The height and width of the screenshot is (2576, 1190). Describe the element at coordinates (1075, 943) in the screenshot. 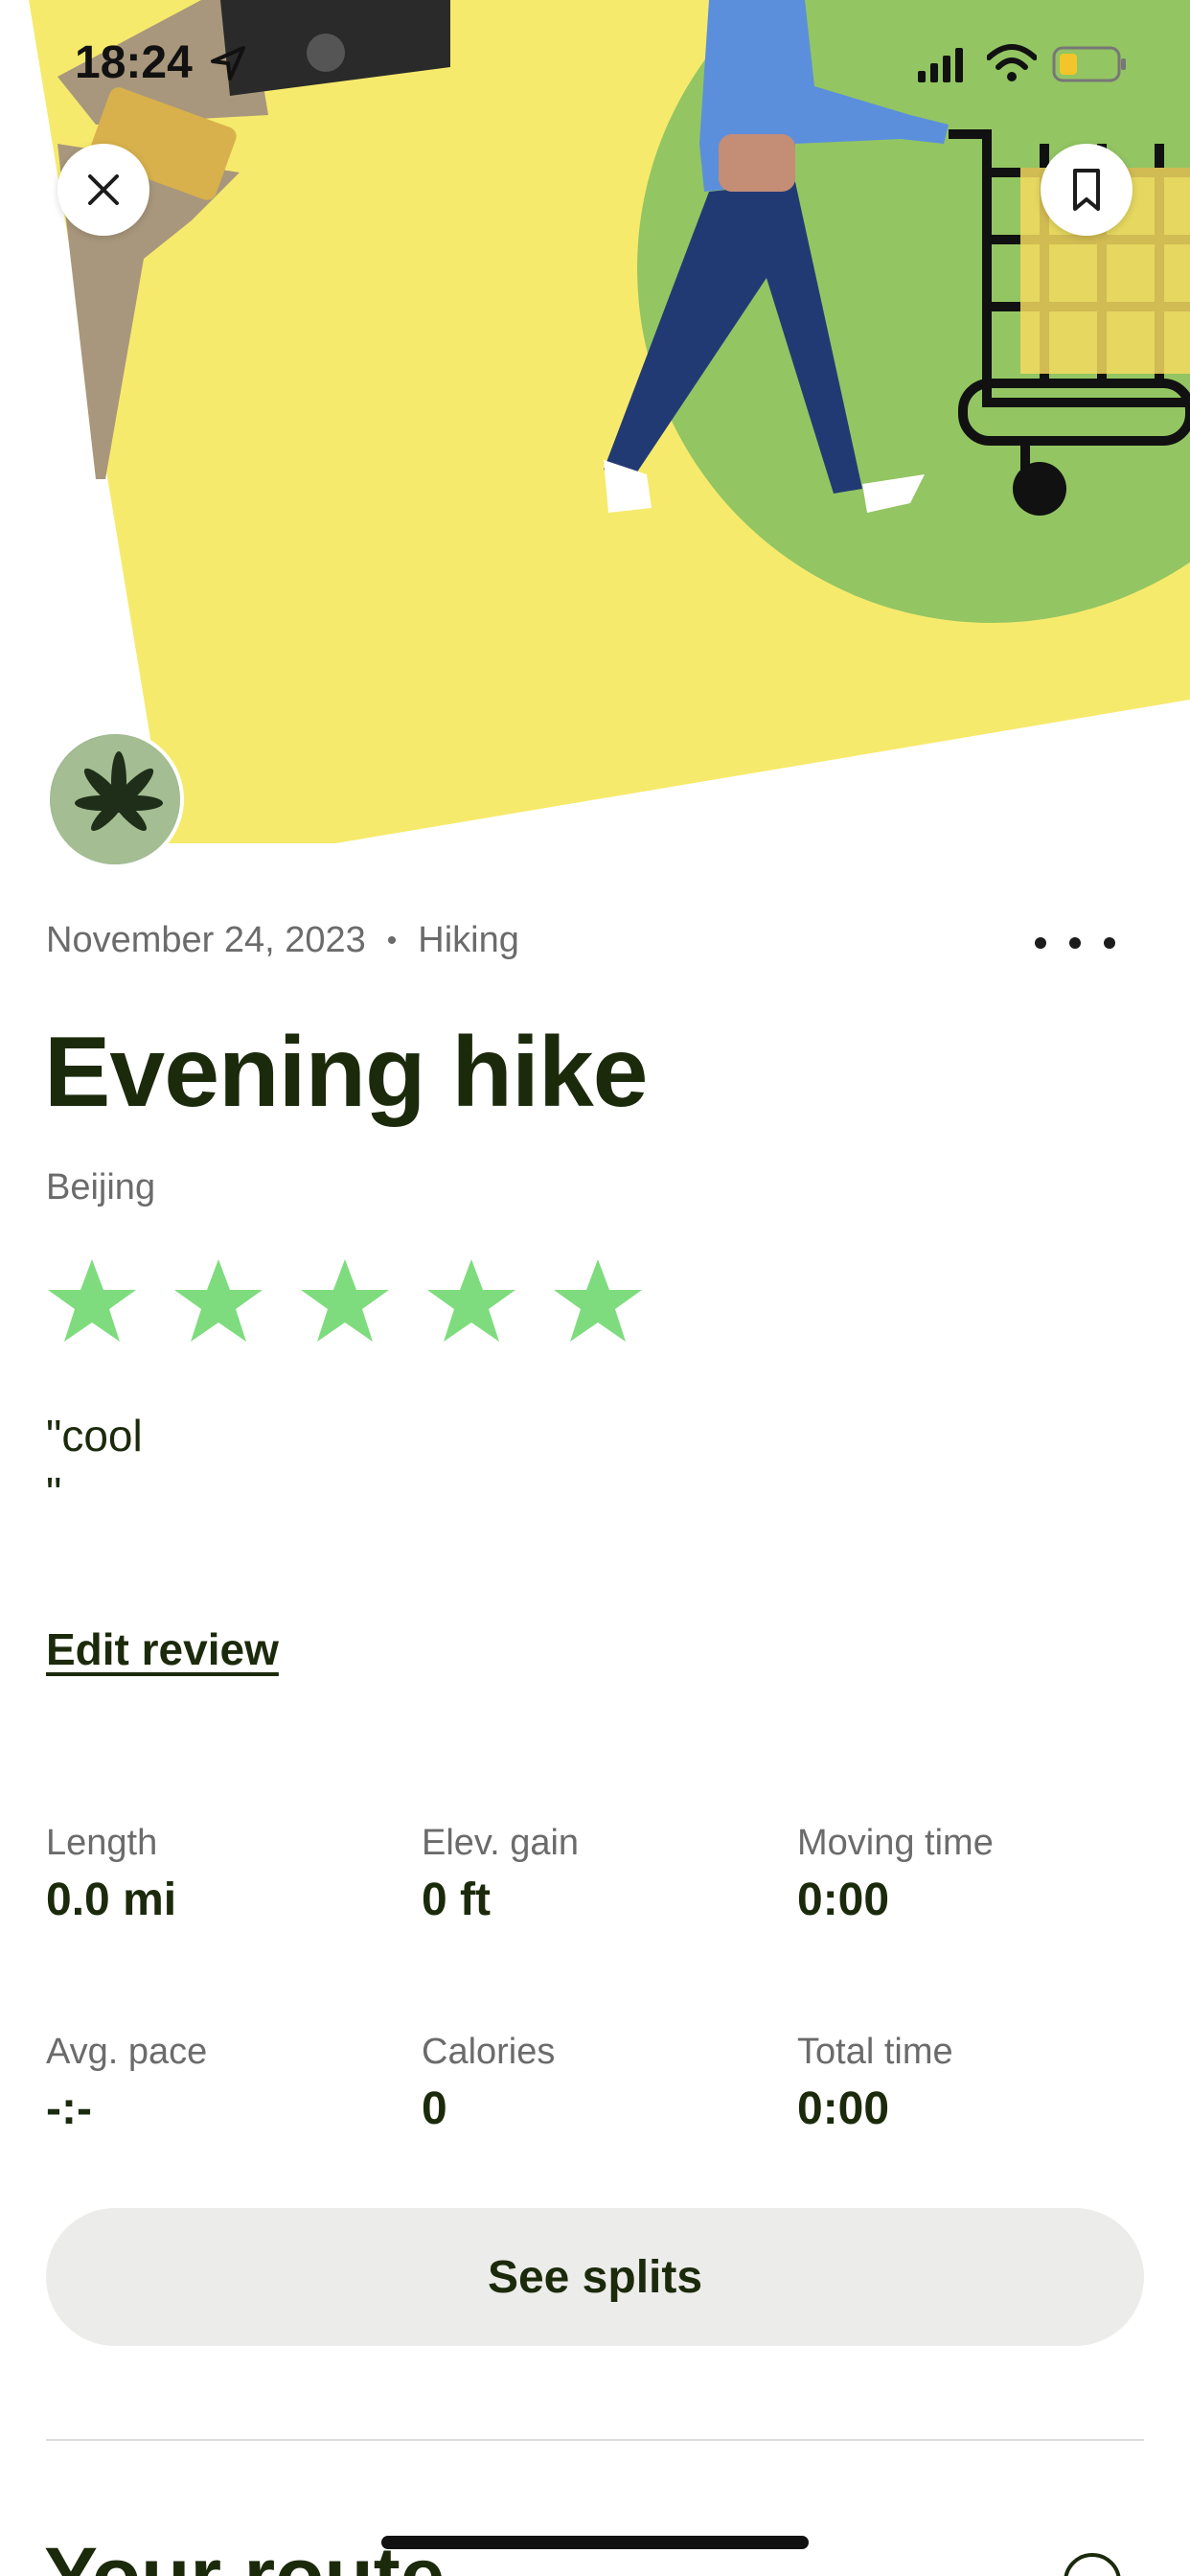

I see `more-options-button` at that location.